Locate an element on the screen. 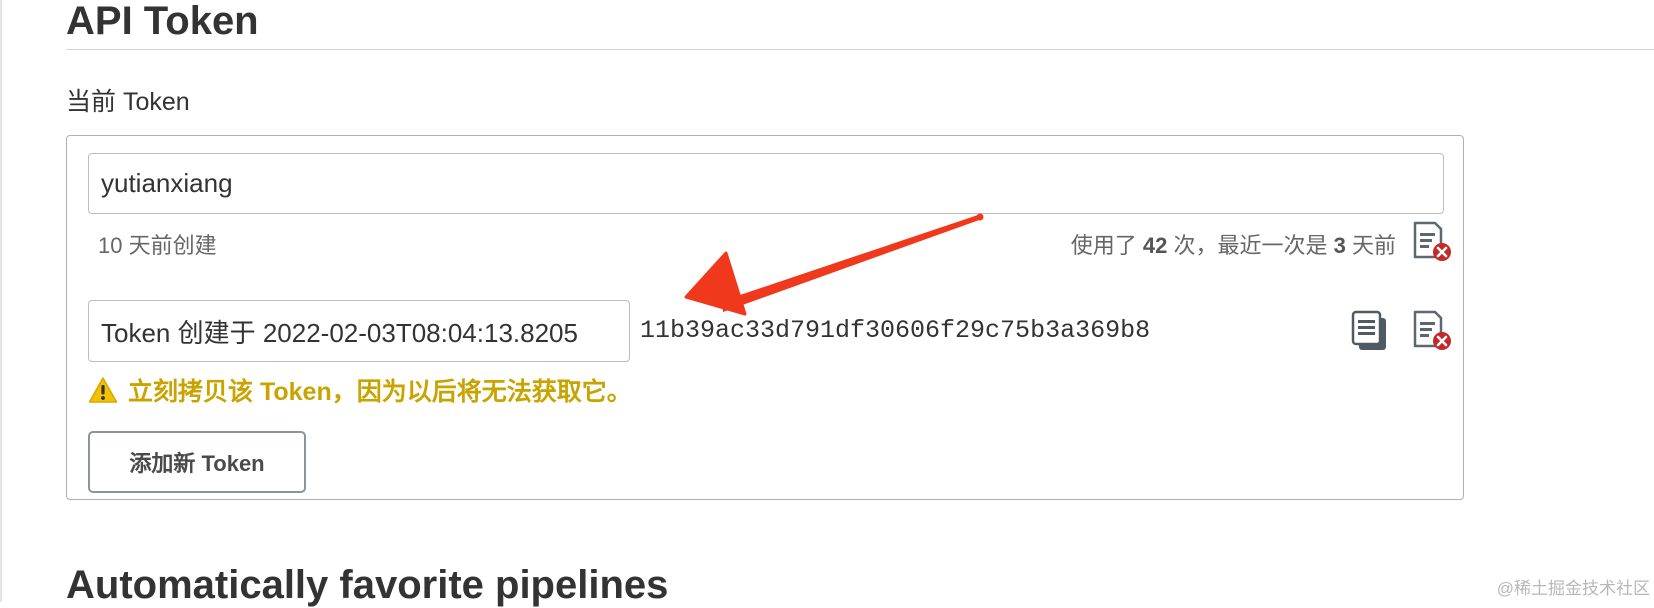  add-new-token-button: 添加新 Token is located at coordinates (197, 462).